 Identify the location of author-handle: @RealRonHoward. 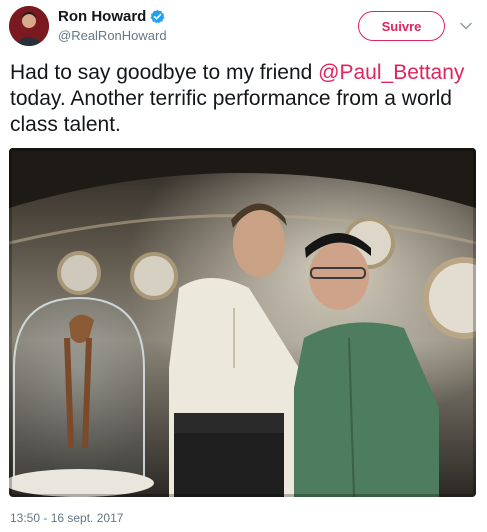
(112, 35).